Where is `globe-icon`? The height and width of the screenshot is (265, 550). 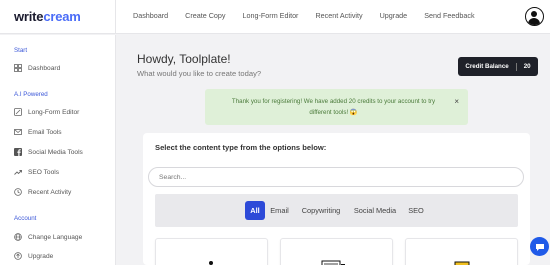 globe-icon is located at coordinates (18, 237).